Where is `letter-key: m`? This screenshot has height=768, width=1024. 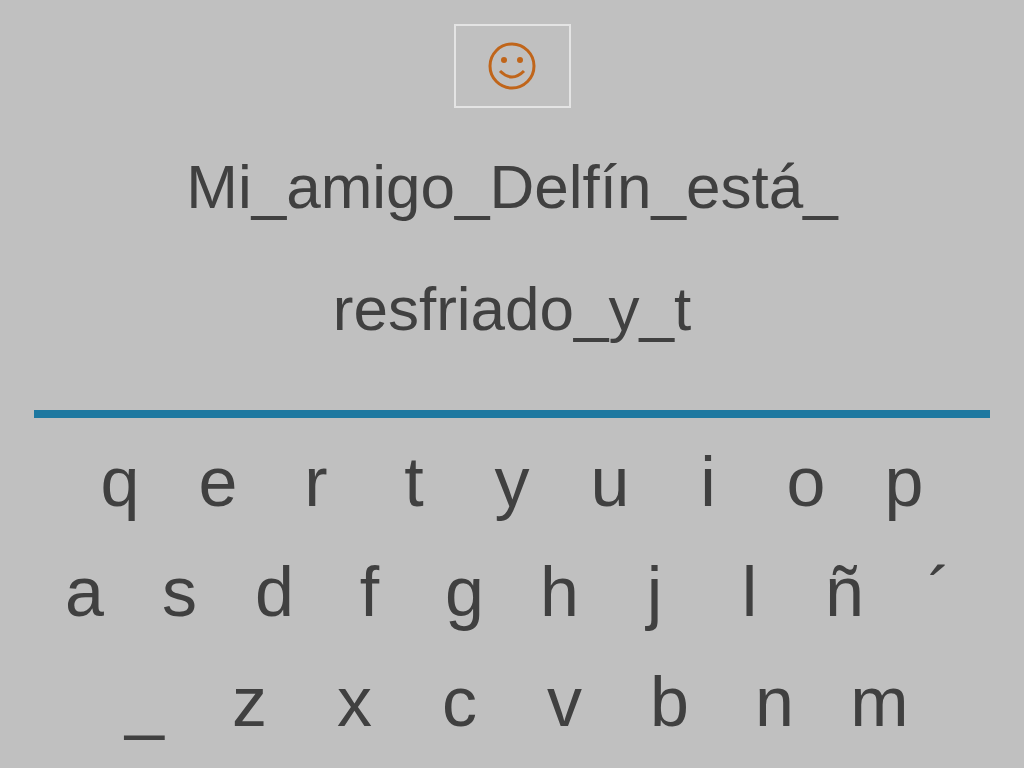 letter-key: m is located at coordinates (879, 702).